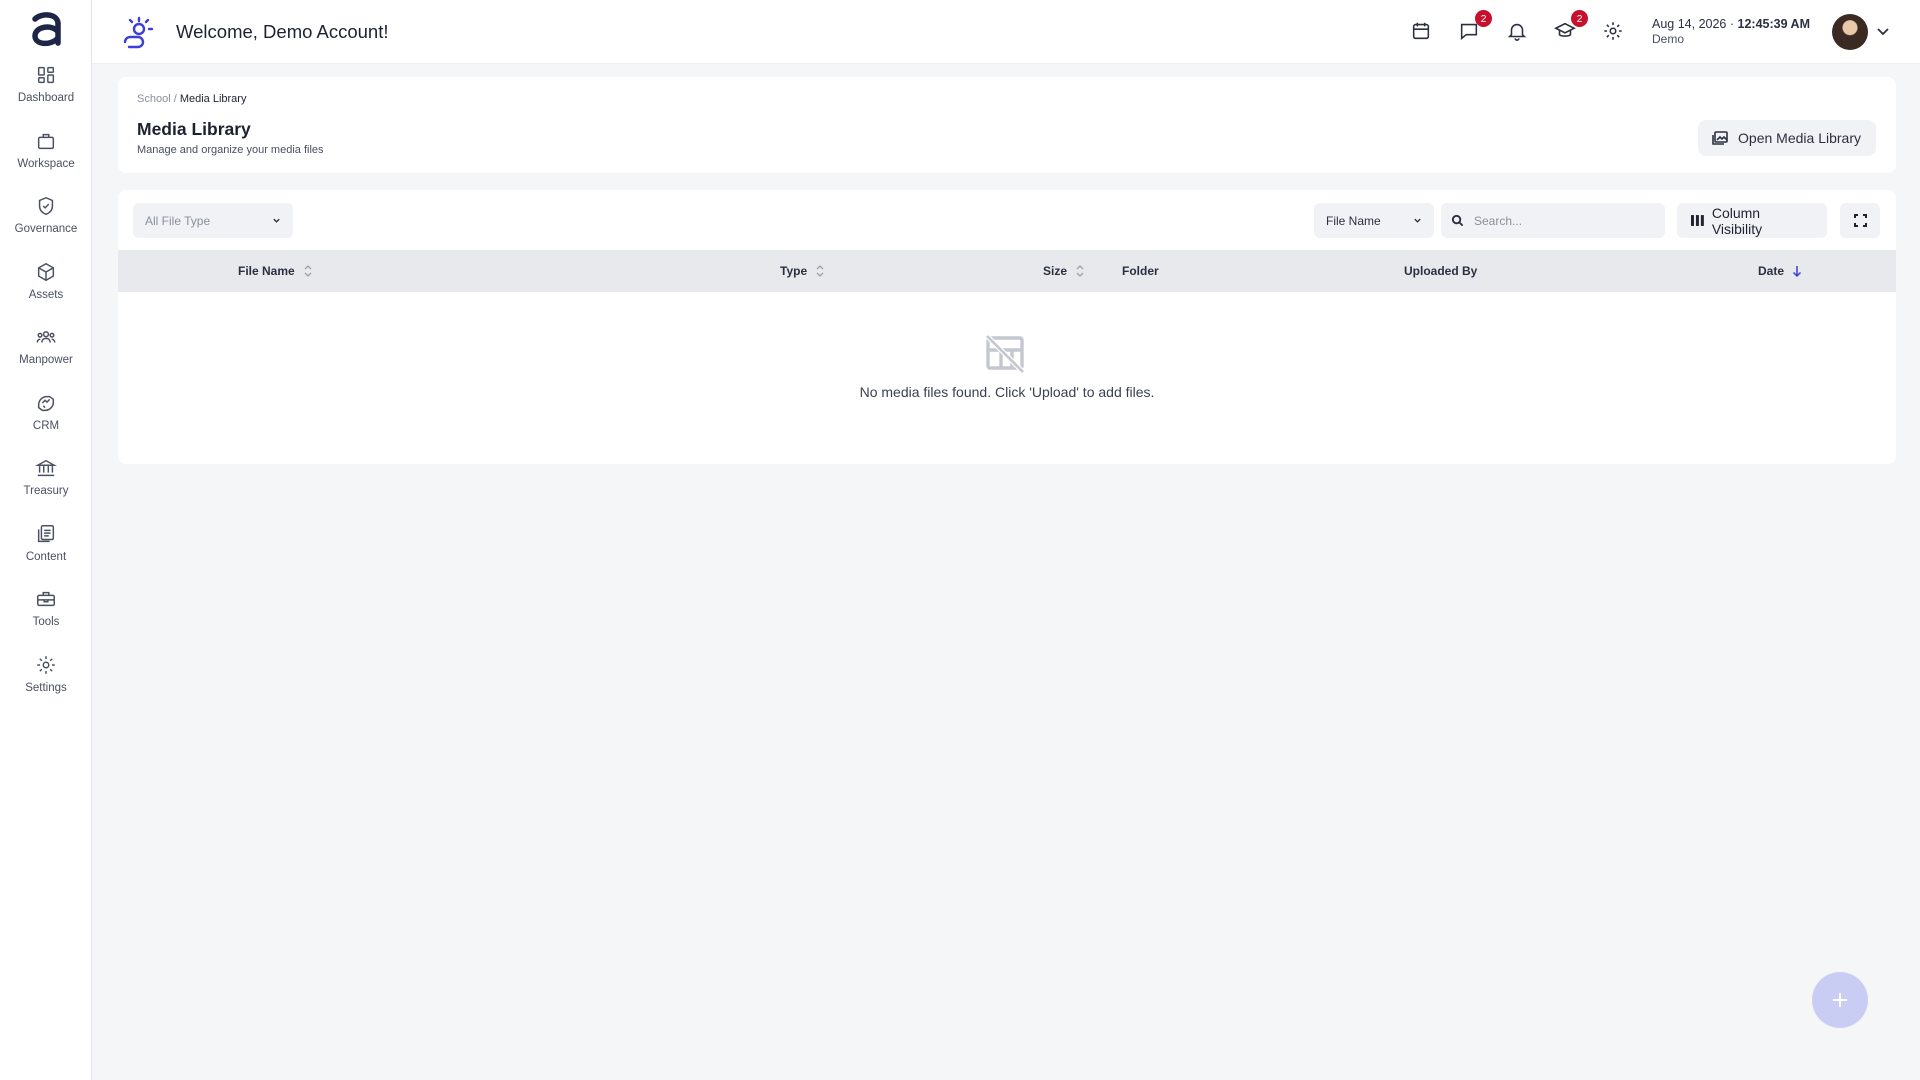  Describe the element at coordinates (1564, 220) in the screenshot. I see `search-input` at that location.